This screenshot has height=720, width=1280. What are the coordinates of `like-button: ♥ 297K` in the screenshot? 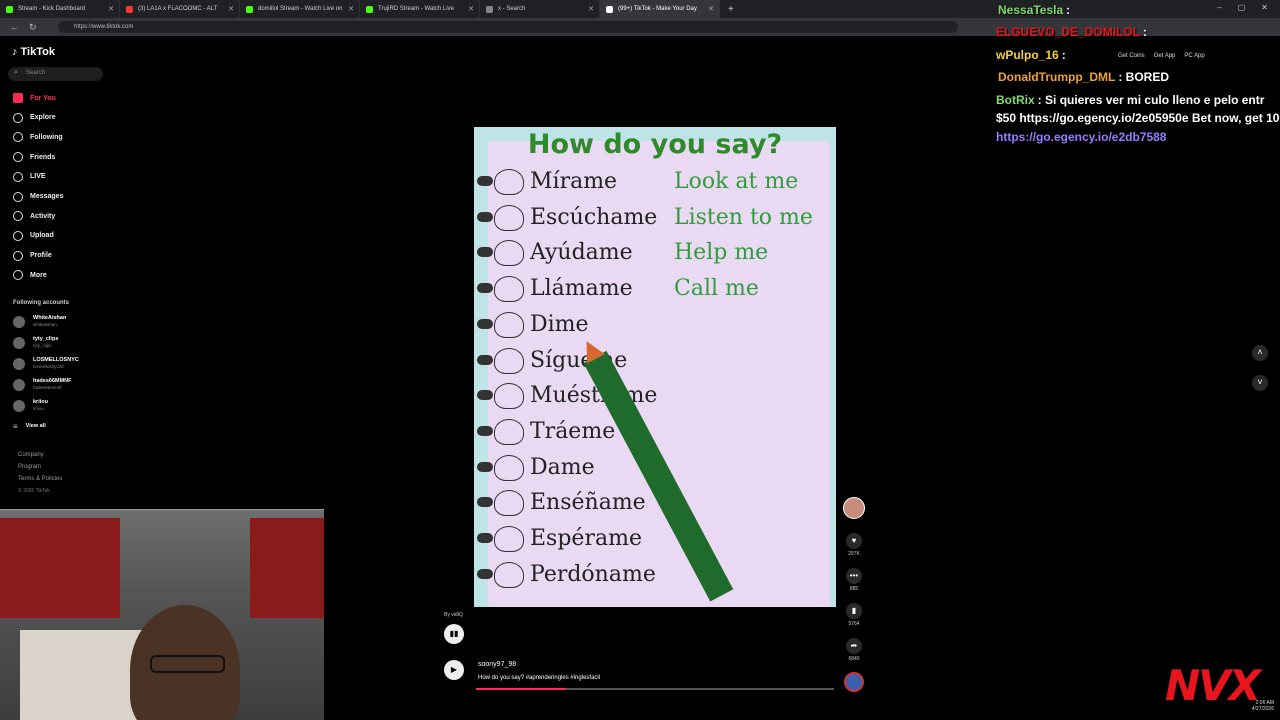 It's located at (854, 545).